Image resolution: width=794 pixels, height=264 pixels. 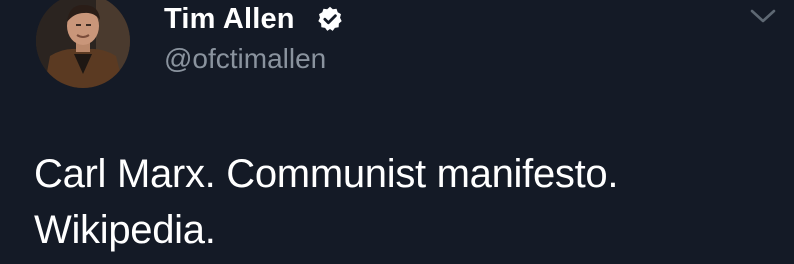 What do you see at coordinates (245, 59) in the screenshot?
I see `author-handle: @ofctimallen` at bounding box center [245, 59].